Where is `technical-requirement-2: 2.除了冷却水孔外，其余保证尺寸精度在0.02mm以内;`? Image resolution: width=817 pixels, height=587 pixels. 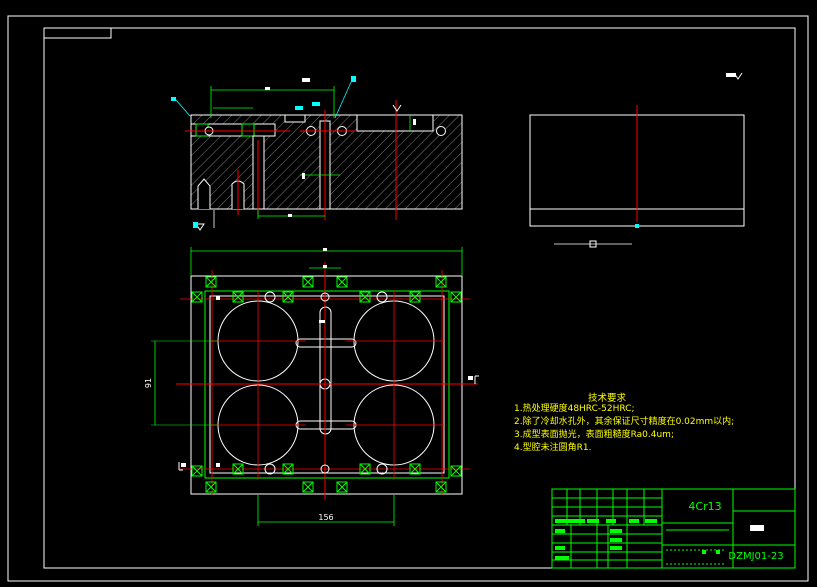
technical-requirement-2: 2.除了冷却水孔外，其余保证尺寸精度在0.02mm以内; is located at coordinates (624, 422).